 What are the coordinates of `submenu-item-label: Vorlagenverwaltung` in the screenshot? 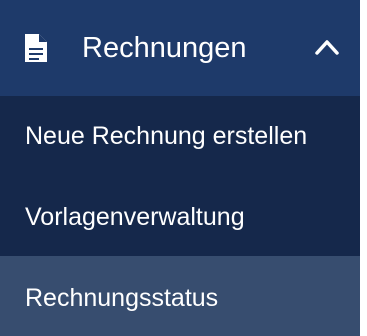 It's located at (135, 217).